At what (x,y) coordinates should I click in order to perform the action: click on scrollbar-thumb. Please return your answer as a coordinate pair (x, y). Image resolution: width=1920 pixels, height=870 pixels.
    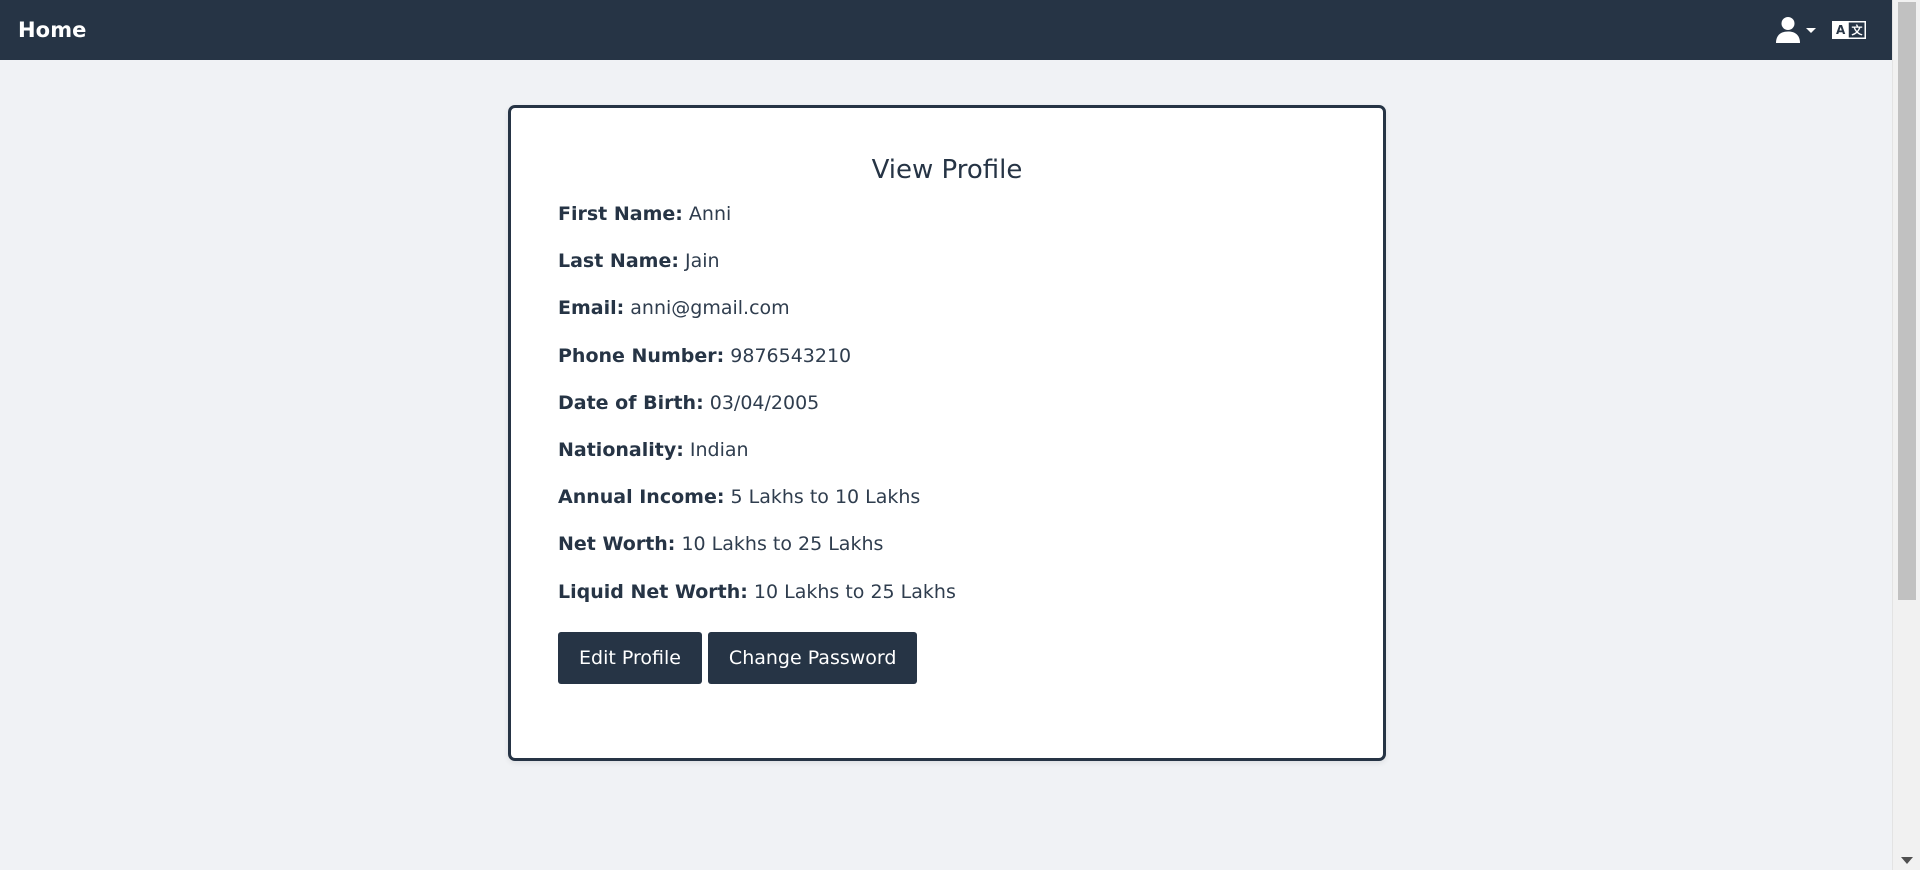
    Looking at the image, I should click on (1907, 301).